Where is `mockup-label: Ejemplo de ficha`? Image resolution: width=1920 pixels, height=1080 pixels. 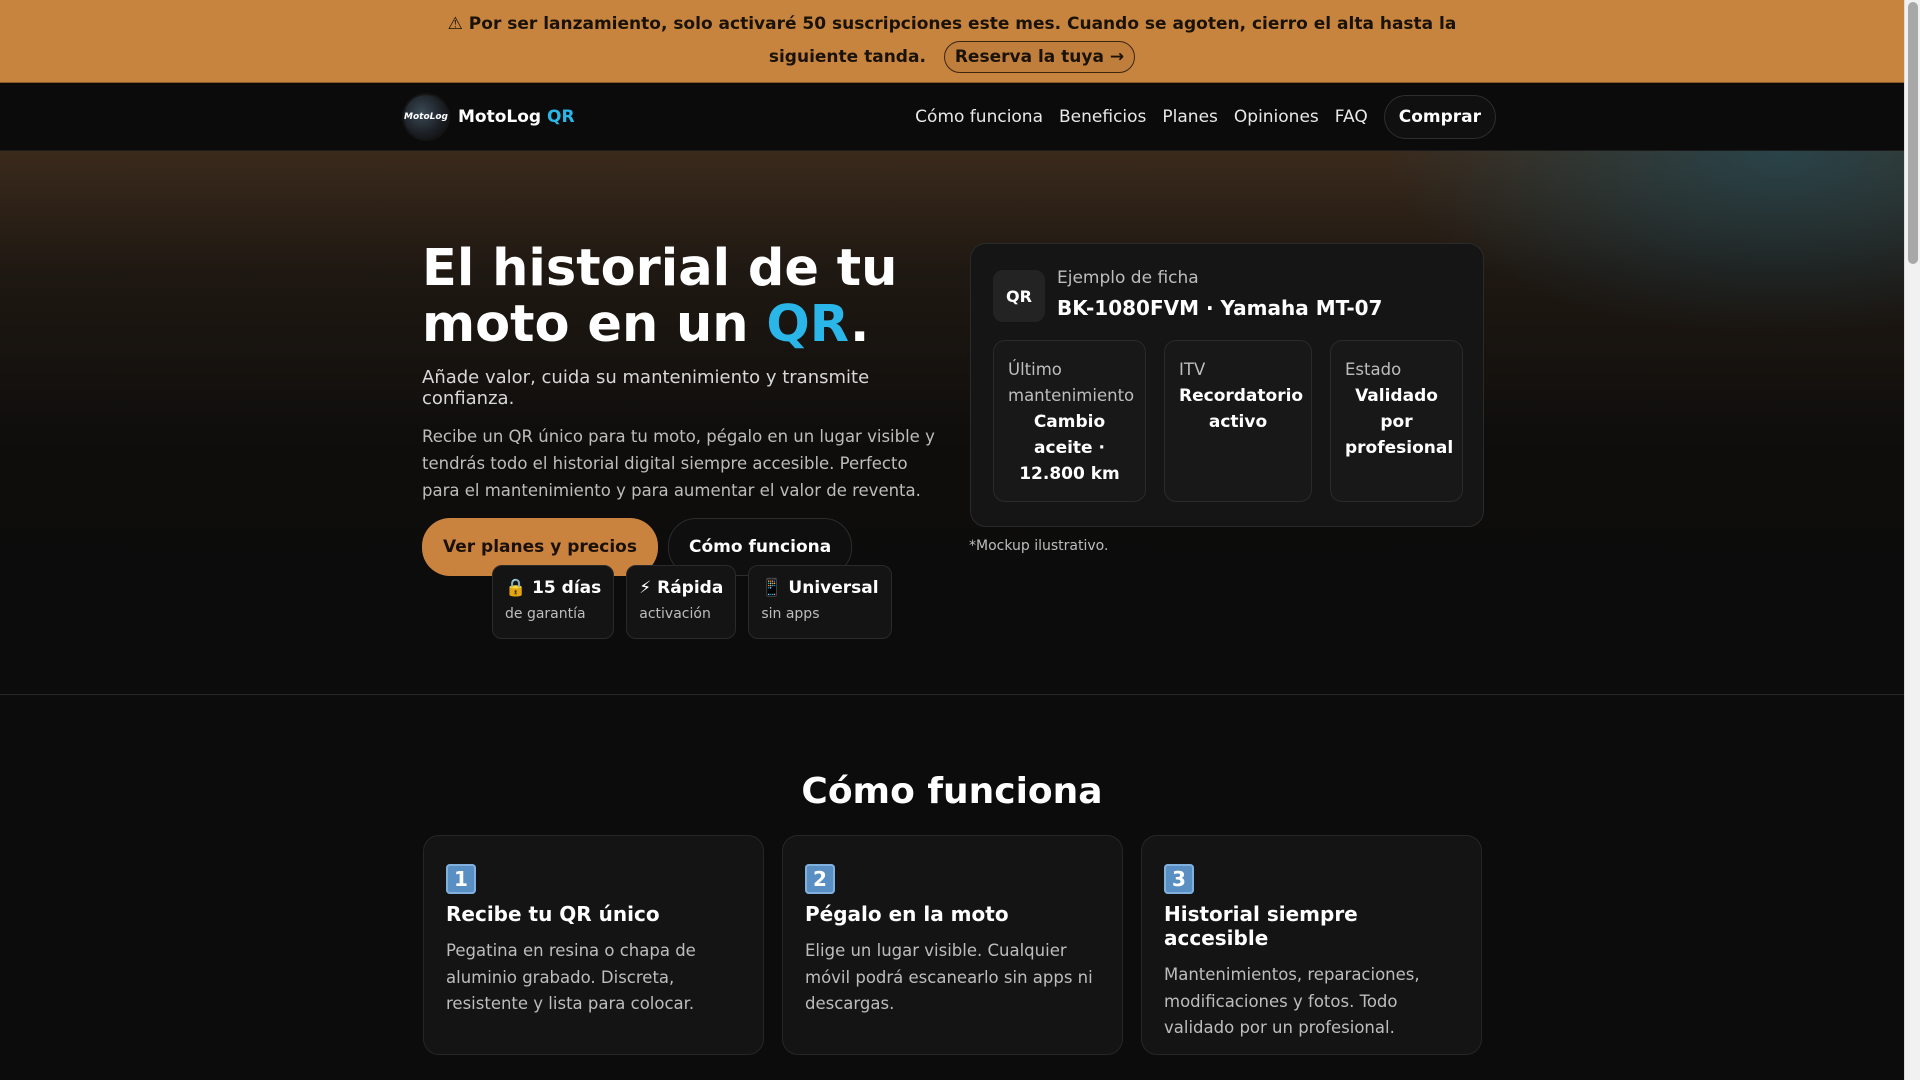 mockup-label: Ejemplo de ficha is located at coordinates (1128, 278).